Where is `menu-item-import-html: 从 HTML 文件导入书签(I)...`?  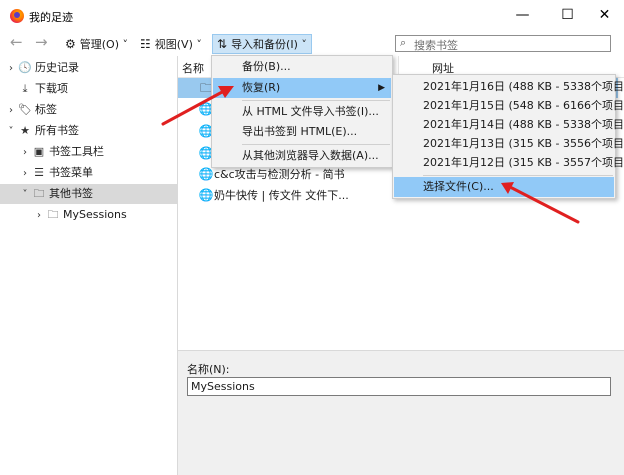
menu-item-import-html: 从 HTML 文件导入书签(I)... is located at coordinates (302, 112).